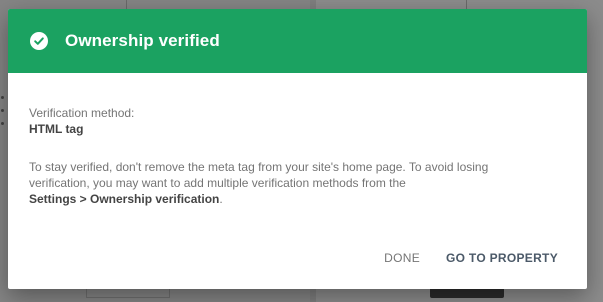 The width and height of the screenshot is (603, 302). What do you see at coordinates (2, 110) in the screenshot?
I see `background-more-icon` at bounding box center [2, 110].